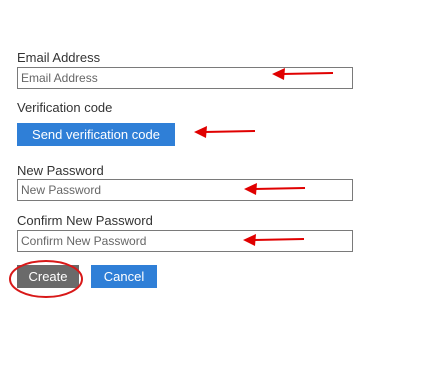 This screenshot has width=440, height=378. What do you see at coordinates (65, 107) in the screenshot?
I see `verification-label: Verification code` at bounding box center [65, 107].